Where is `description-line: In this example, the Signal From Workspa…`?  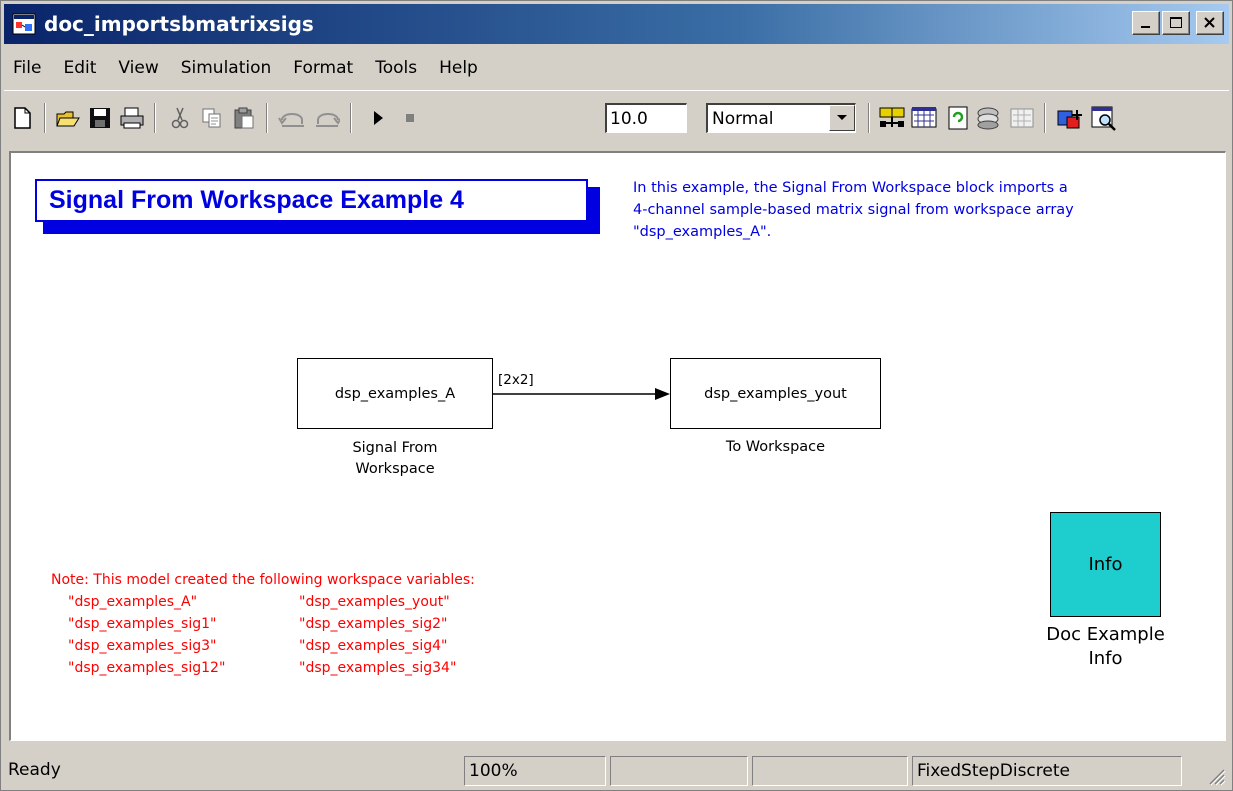 description-line: In this example, the Signal From Workspa… is located at coordinates (850, 188).